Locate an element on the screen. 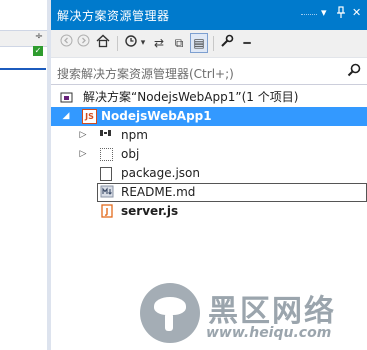 The height and width of the screenshot is (350, 367). expanded-arrow-icon: ◢ is located at coordinates (66, 116).